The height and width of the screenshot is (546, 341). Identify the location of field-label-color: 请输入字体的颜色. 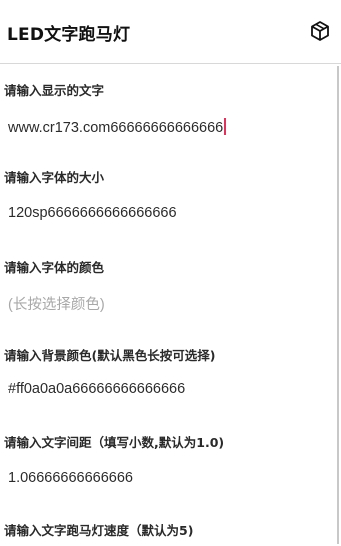
(54, 267).